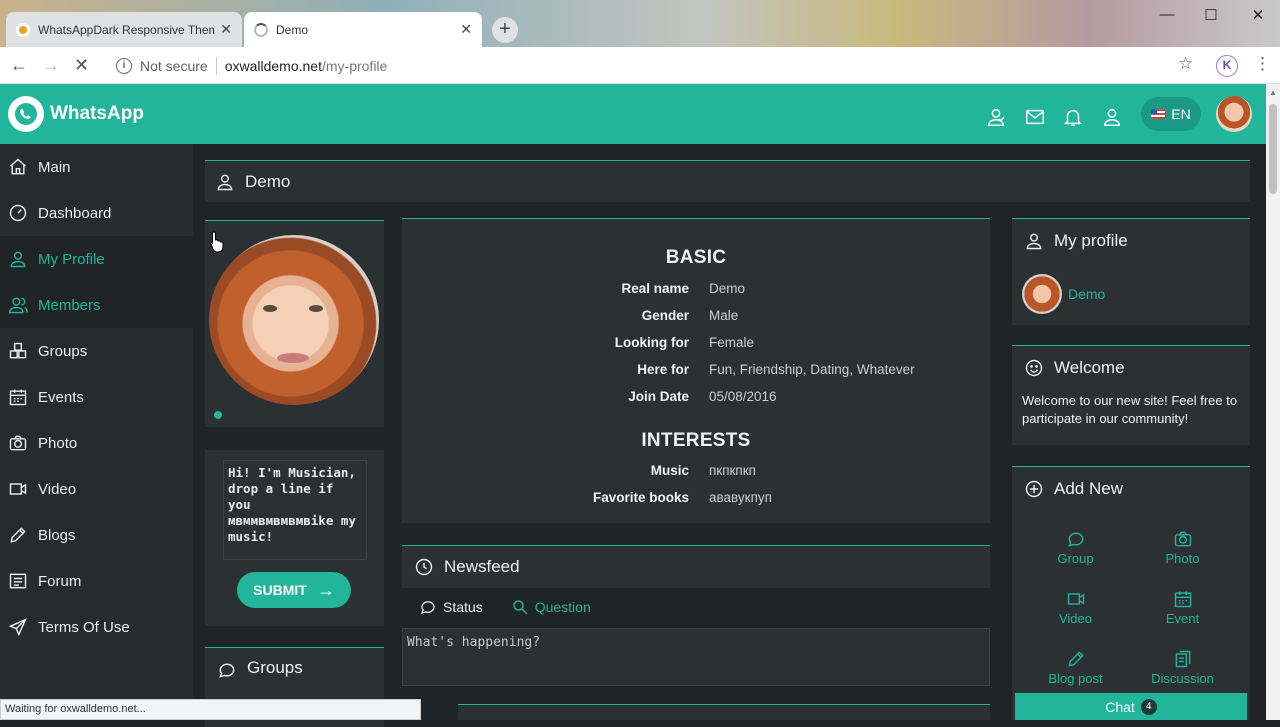  Describe the element at coordinates (81, 65) in the screenshot. I see `stop-icon: ✕` at that location.